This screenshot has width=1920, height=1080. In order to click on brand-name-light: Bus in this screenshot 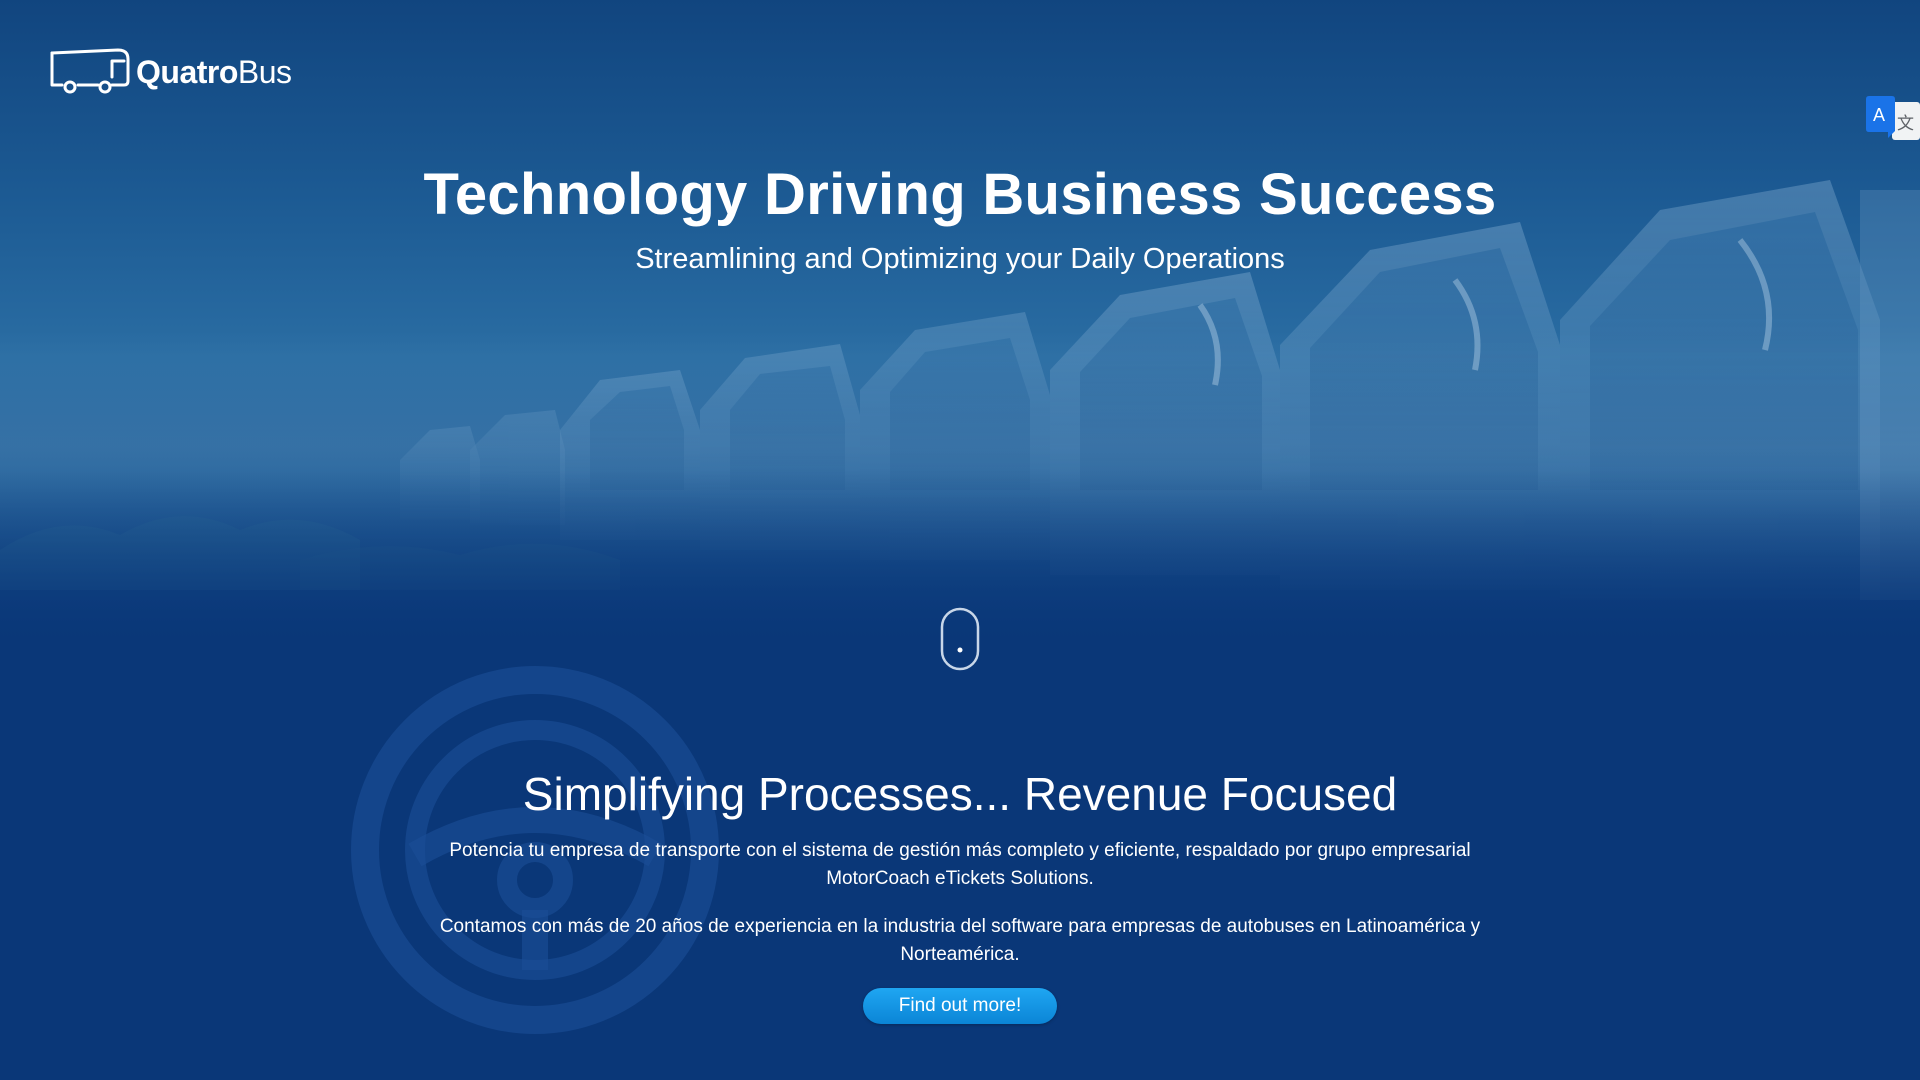, I will do `click(264, 72)`.